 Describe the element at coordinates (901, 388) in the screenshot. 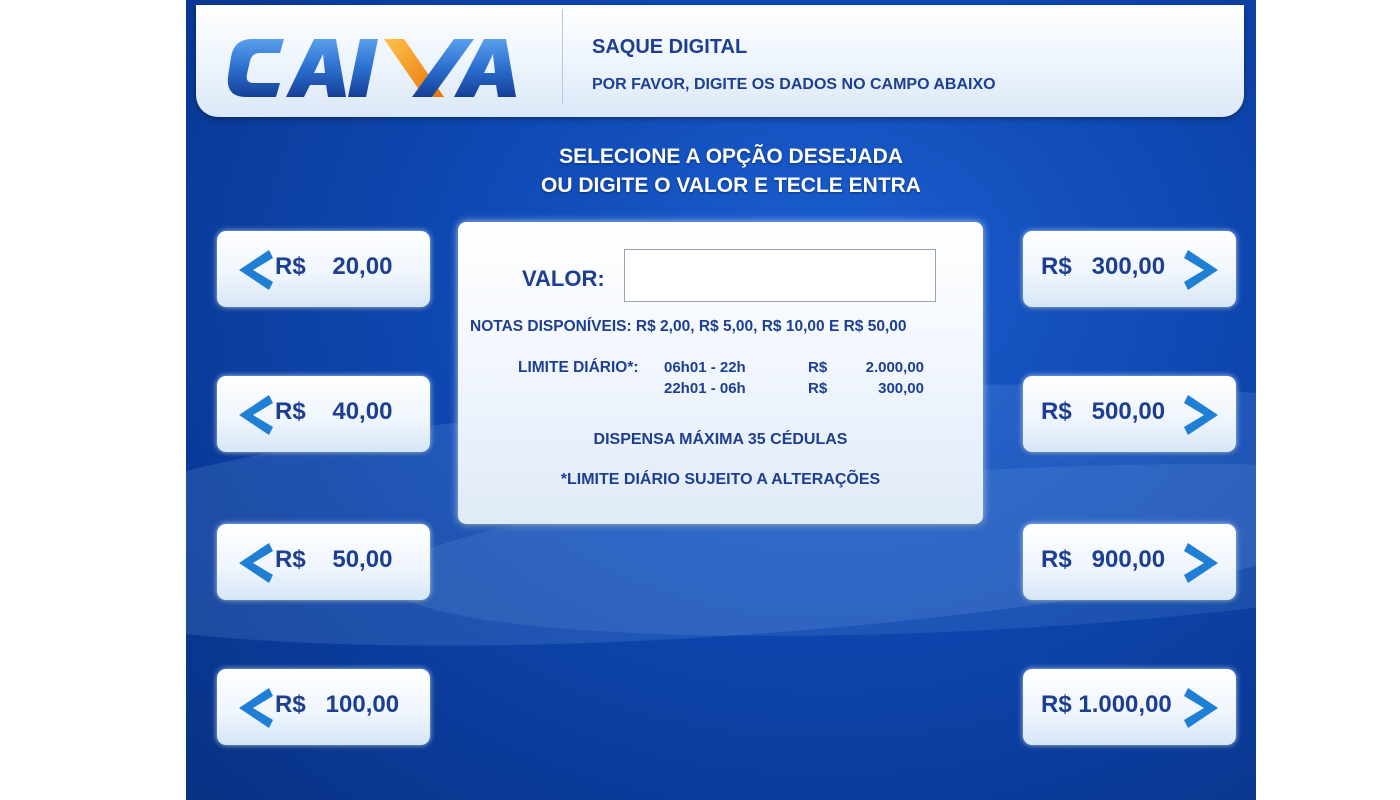

I see `limite-valor: 300,00` at that location.